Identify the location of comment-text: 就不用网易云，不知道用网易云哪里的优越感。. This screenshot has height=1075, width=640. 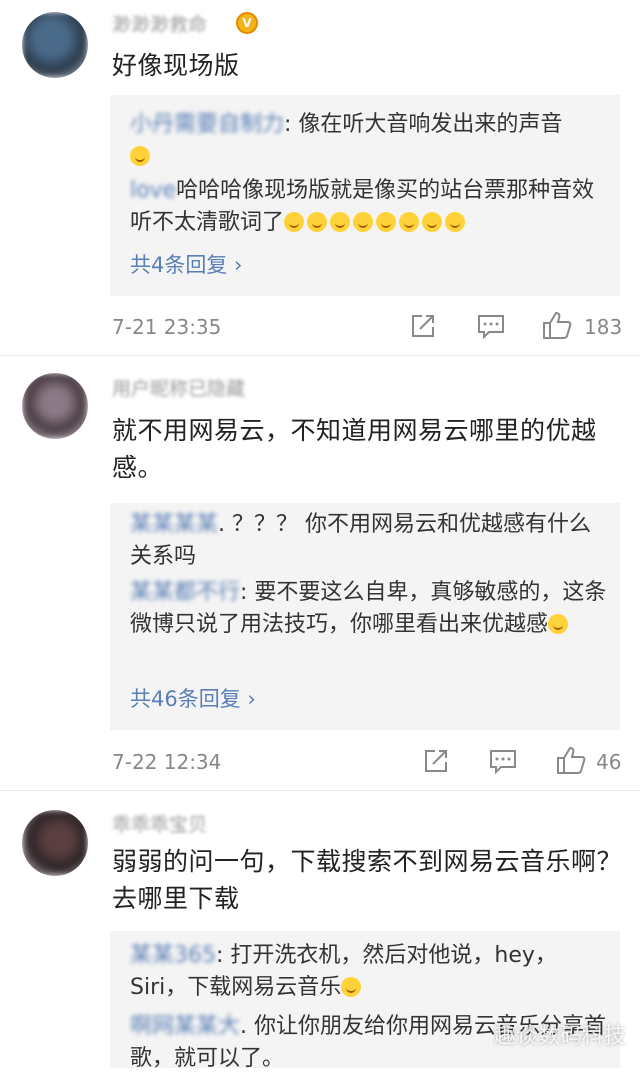
(354, 449).